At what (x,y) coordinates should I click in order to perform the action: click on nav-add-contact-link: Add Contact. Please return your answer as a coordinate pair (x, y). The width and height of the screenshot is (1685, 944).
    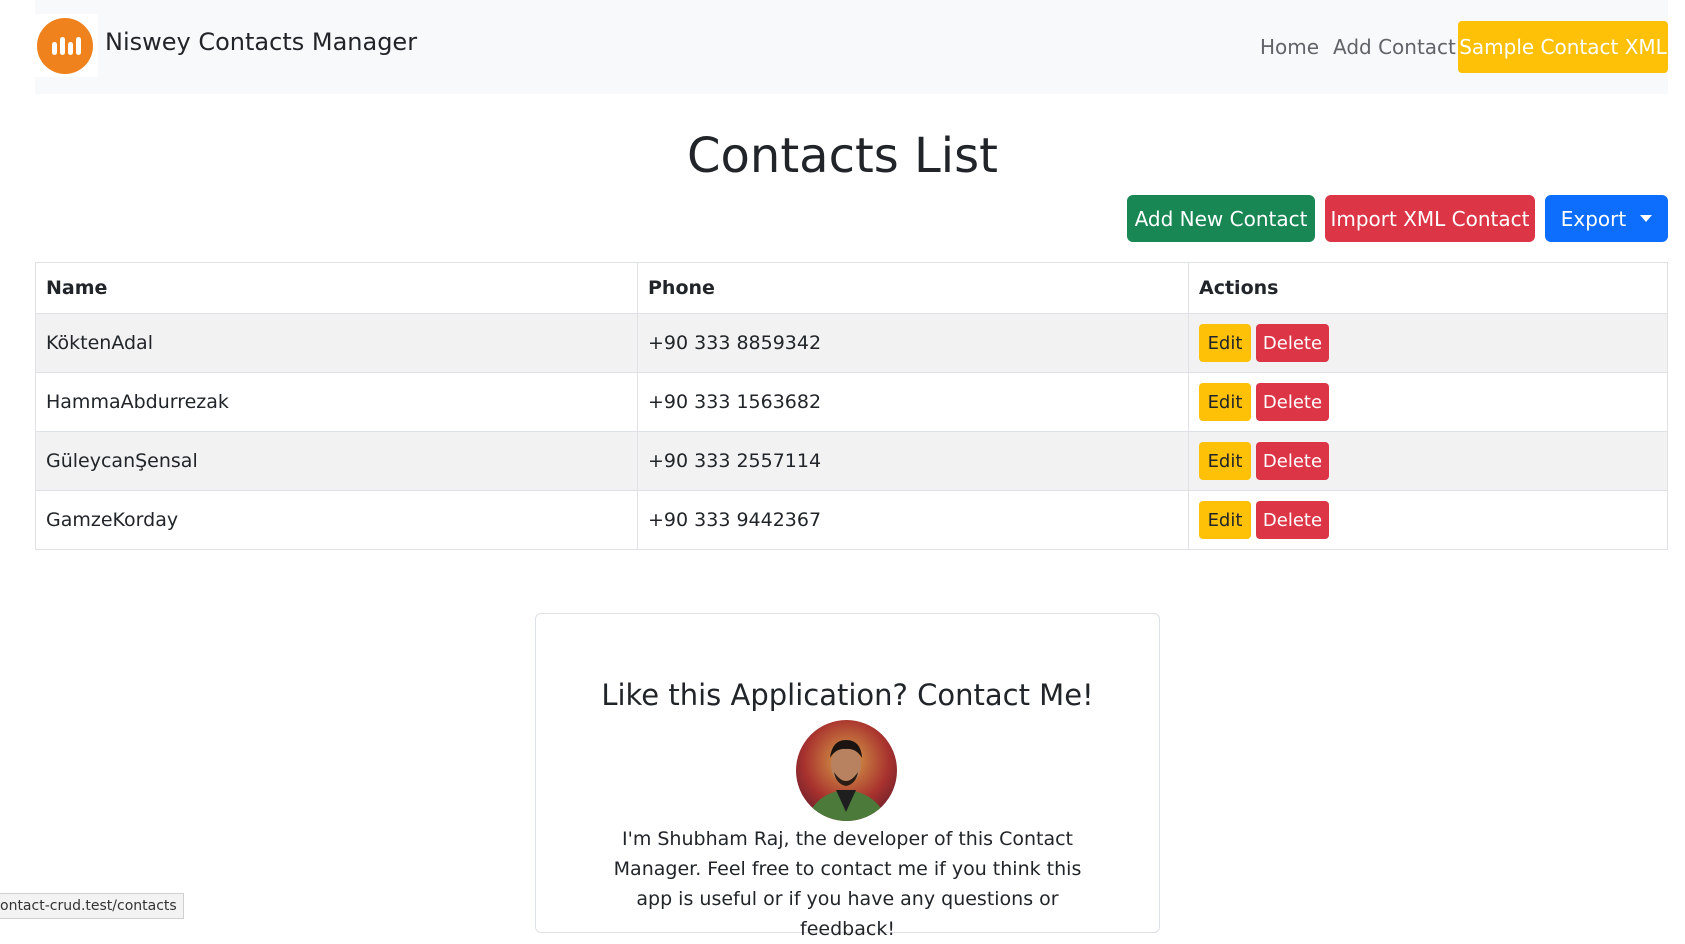
    Looking at the image, I should click on (1394, 47).